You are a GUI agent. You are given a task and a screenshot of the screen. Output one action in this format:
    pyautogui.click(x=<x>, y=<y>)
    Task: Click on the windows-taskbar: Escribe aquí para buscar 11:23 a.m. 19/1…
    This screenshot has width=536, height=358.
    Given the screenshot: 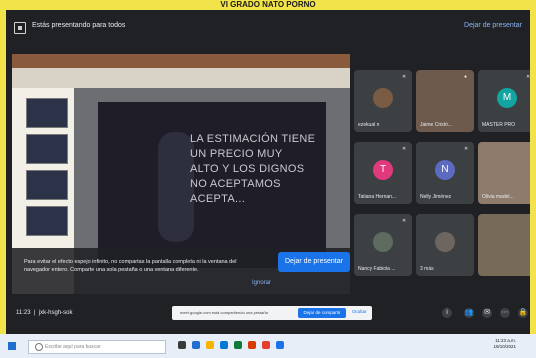 What is the action you would take?
    pyautogui.click(x=268, y=346)
    